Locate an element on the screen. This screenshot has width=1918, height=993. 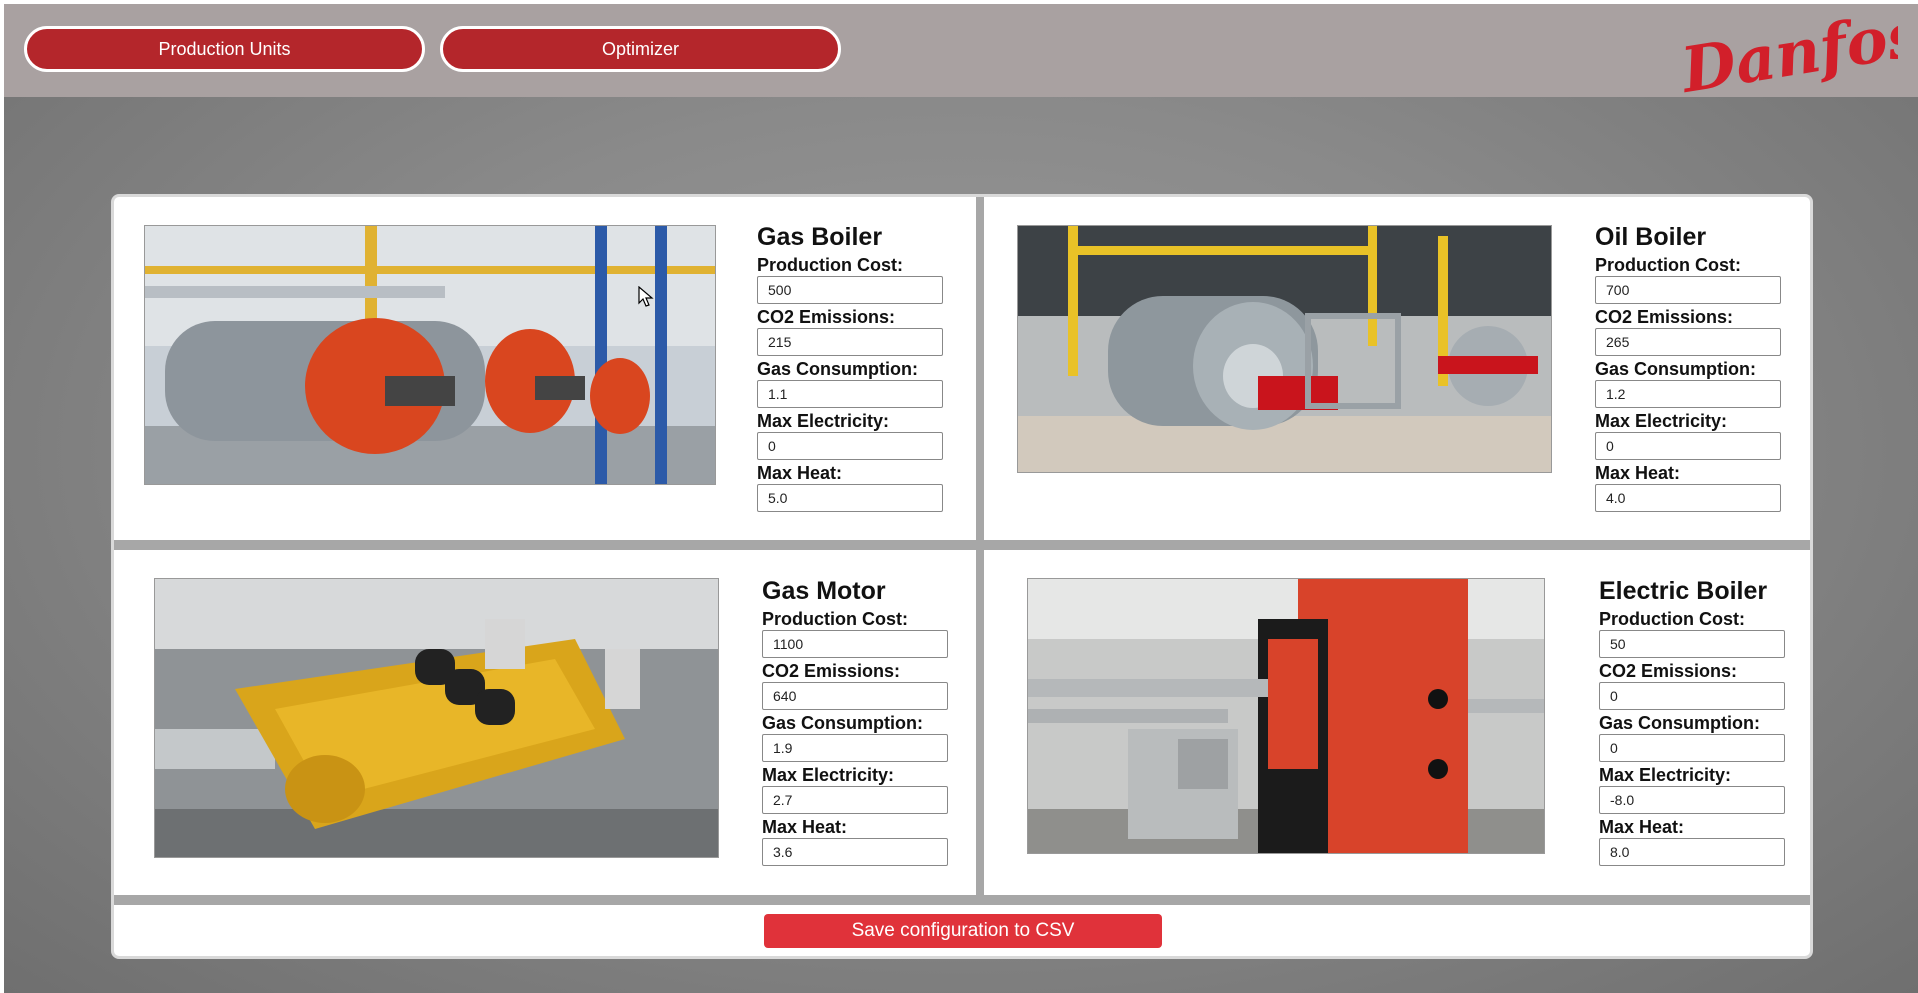
oil-boiler-image is located at coordinates (1284, 349).